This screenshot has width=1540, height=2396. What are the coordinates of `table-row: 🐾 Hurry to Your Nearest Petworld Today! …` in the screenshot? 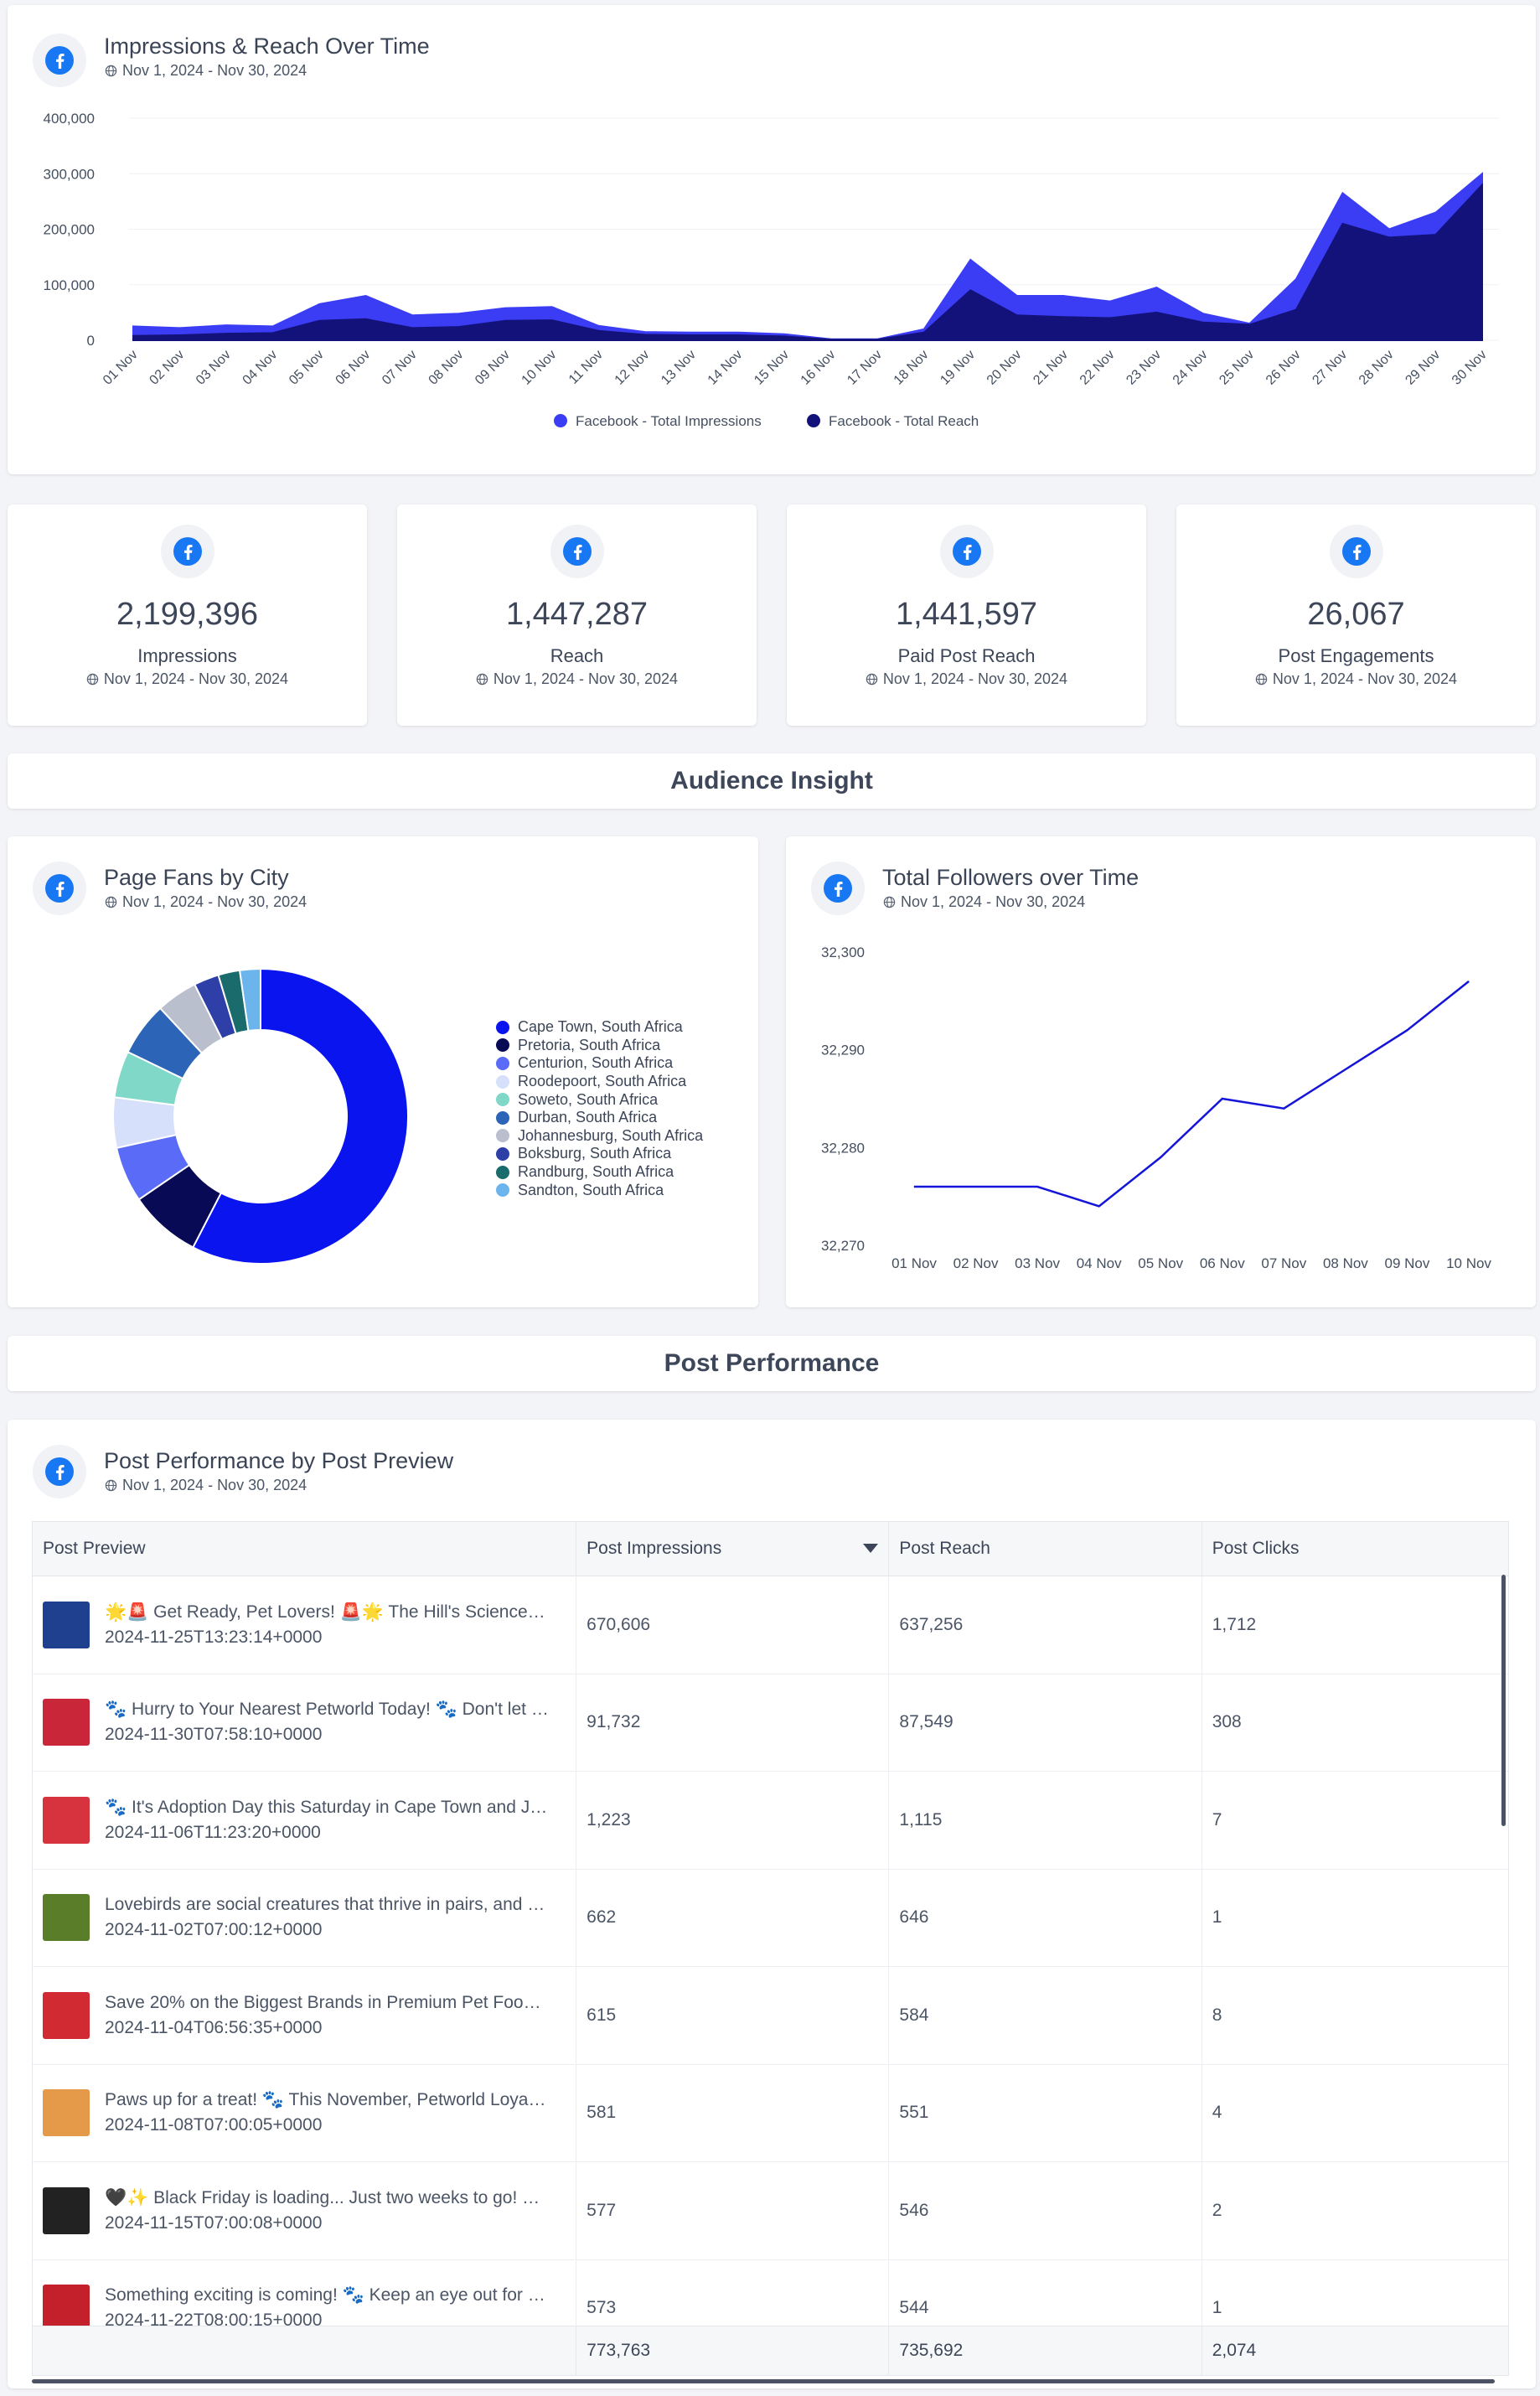 It's located at (770, 1723).